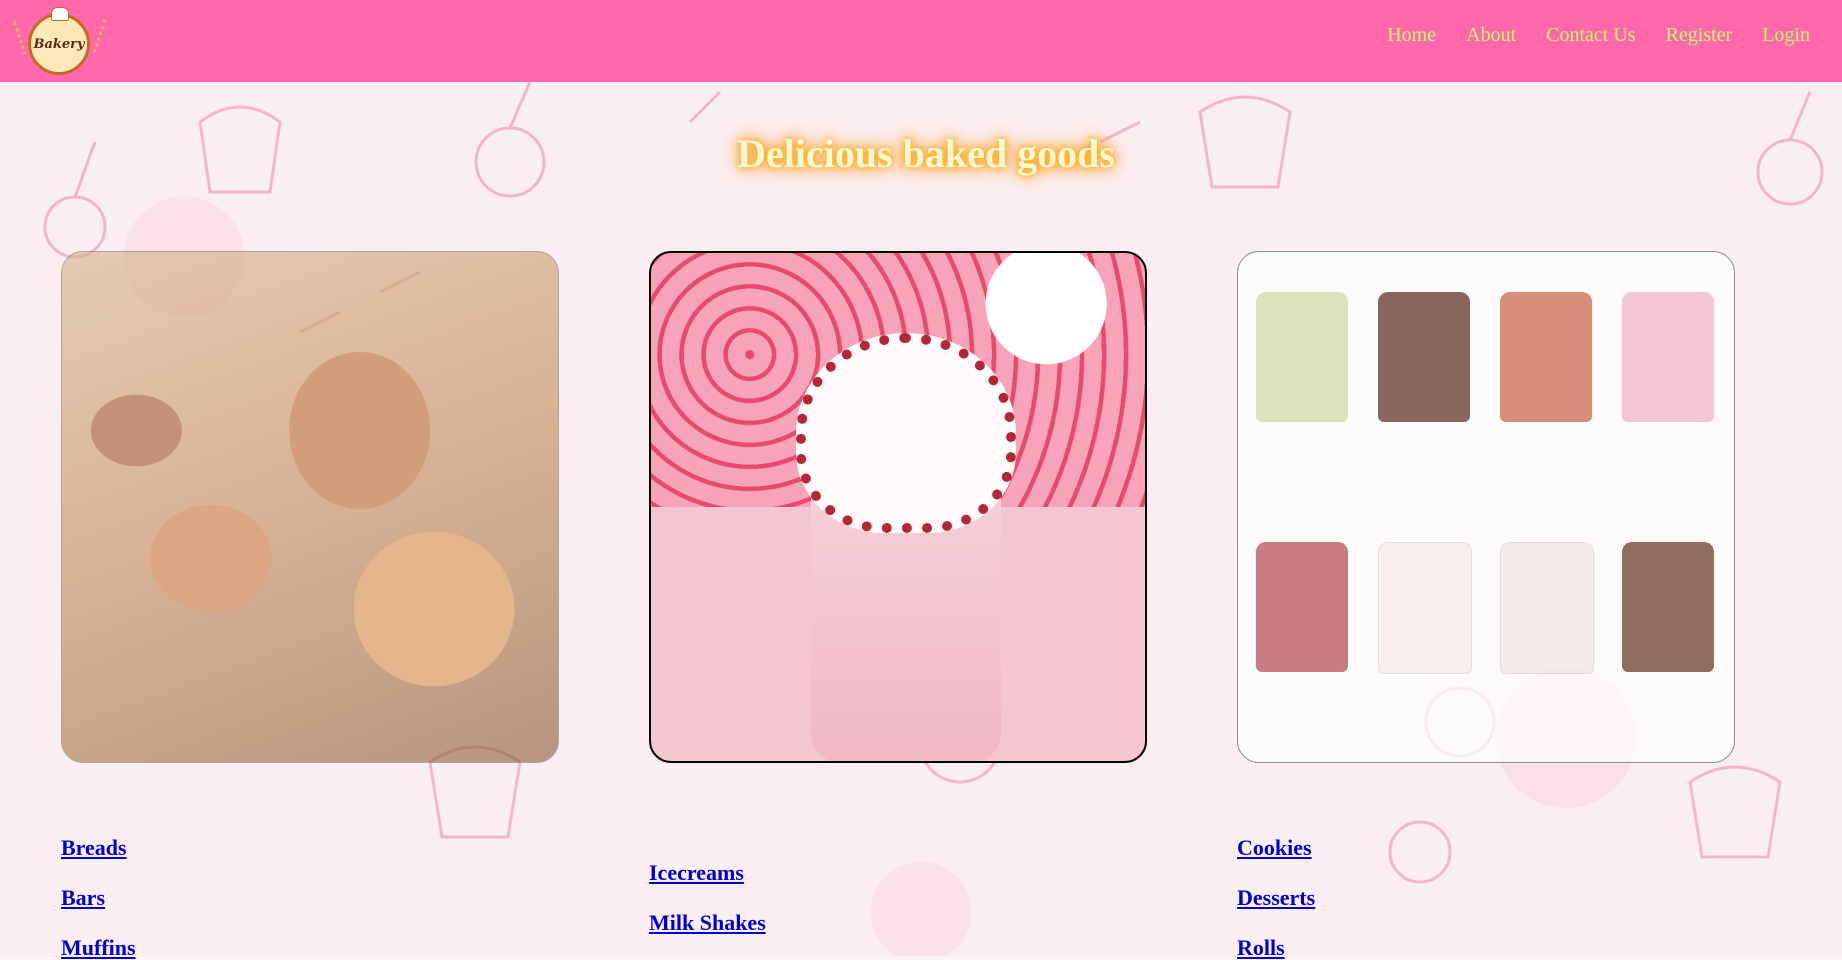 The width and height of the screenshot is (1842, 960). I want to click on nav-links: Home About Contact Us Register Login, so click(1583, 35).